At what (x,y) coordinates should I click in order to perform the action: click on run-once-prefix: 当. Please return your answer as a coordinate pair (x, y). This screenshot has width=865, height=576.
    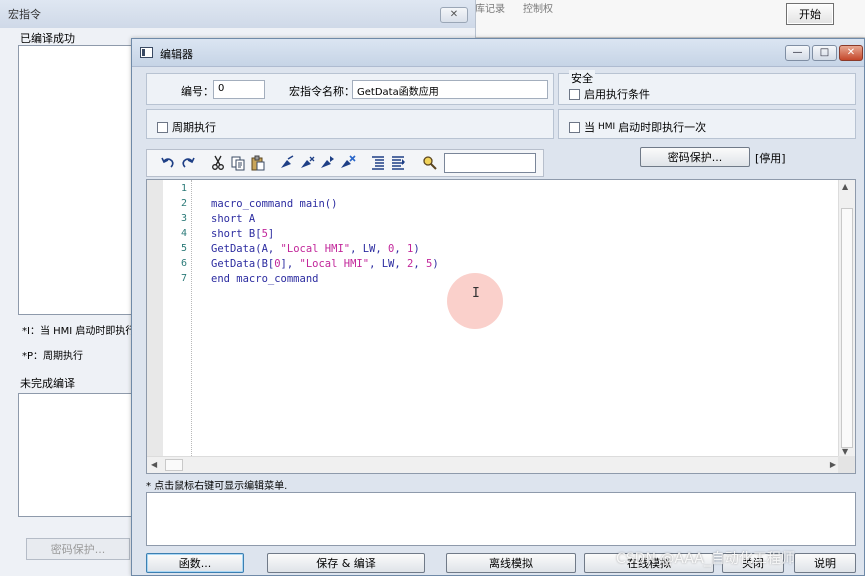
    Looking at the image, I should click on (589, 127).